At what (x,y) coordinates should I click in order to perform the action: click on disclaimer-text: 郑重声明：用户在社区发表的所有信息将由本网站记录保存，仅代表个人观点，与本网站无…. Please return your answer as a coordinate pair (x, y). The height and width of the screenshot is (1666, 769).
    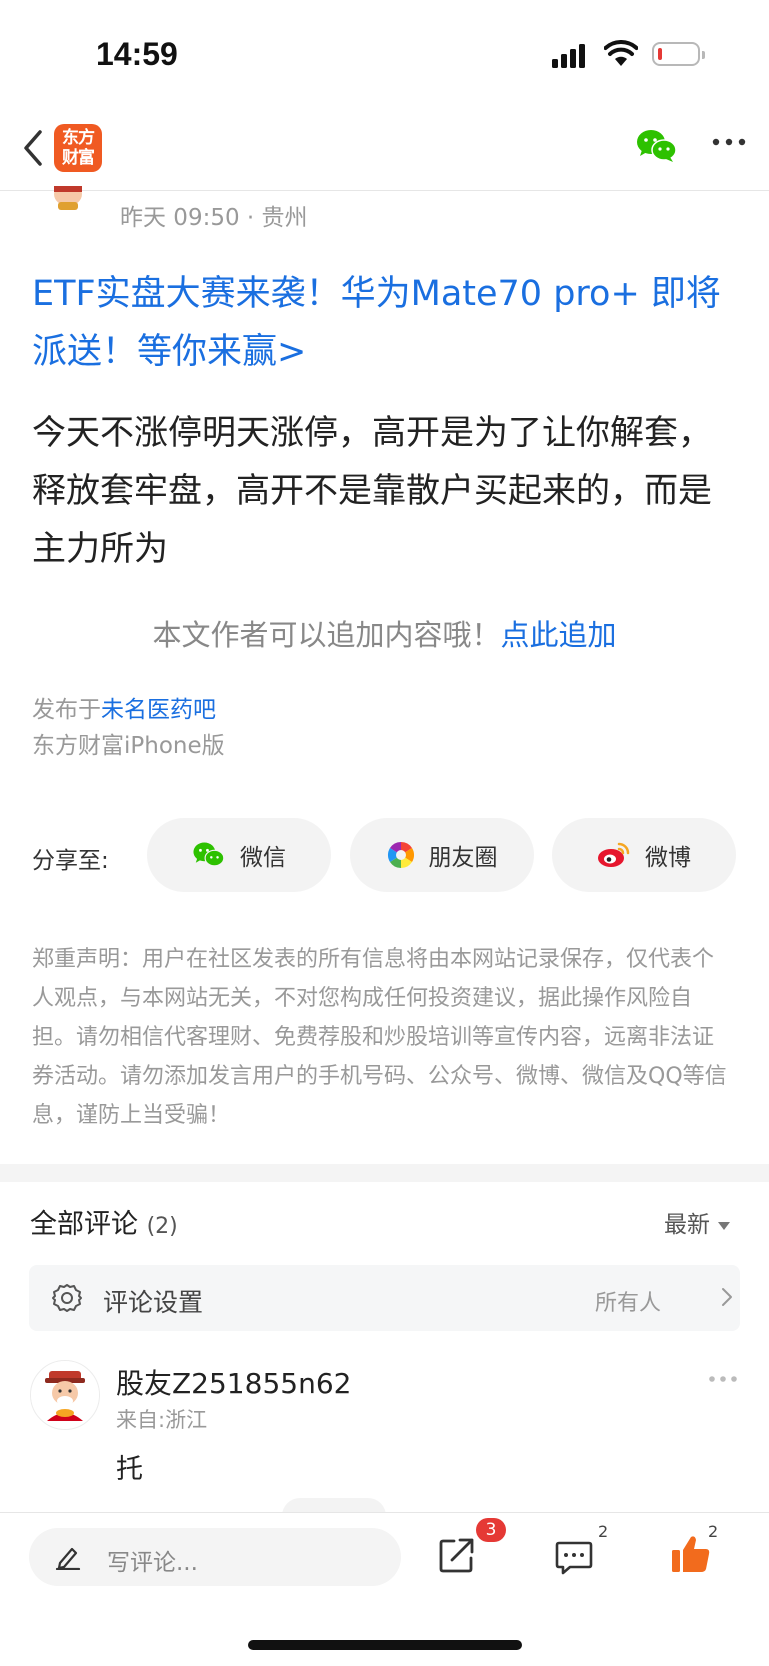
    Looking at the image, I should click on (379, 1037).